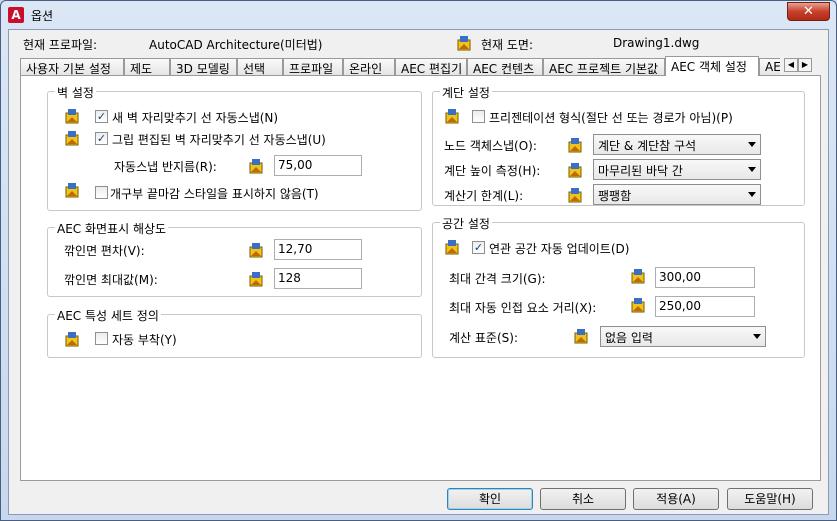 Image resolution: width=837 pixels, height=521 pixels. What do you see at coordinates (805, 65) in the screenshot?
I see `tab-scroll-right-icon: ▶` at bounding box center [805, 65].